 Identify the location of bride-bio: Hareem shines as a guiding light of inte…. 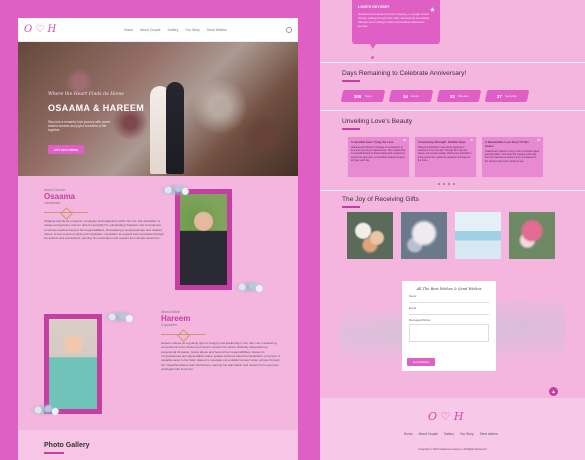
(221, 356).